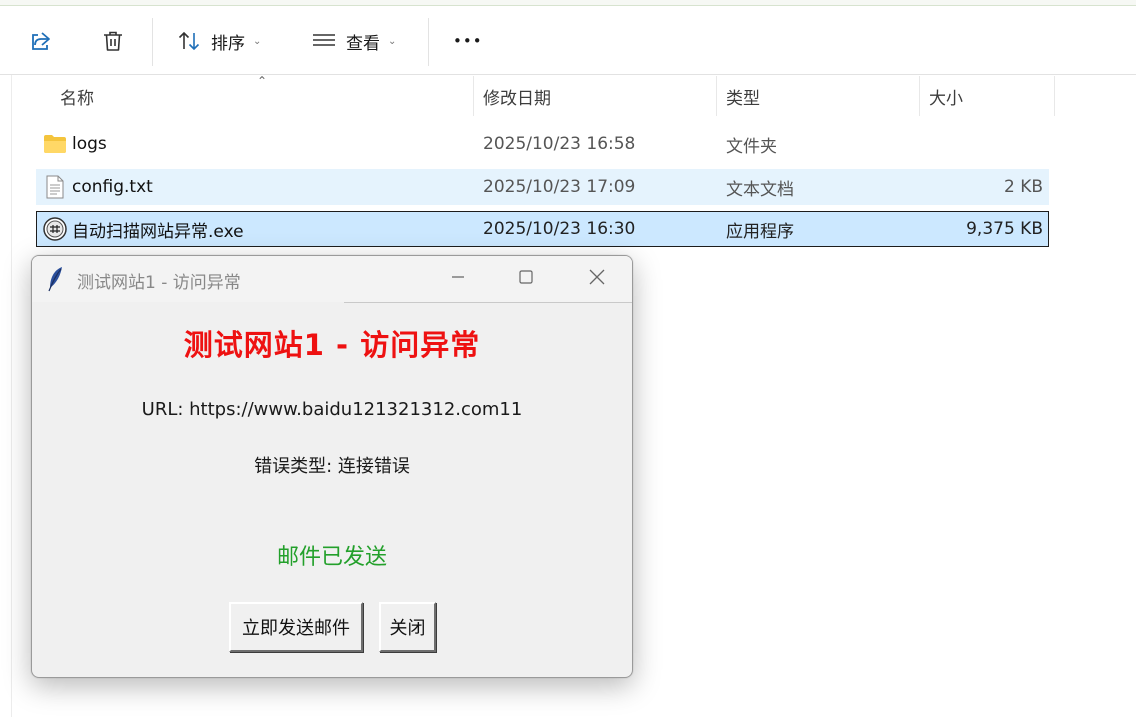 The image size is (1136, 717). I want to click on column-header-modified: 修改日期, so click(594, 96).